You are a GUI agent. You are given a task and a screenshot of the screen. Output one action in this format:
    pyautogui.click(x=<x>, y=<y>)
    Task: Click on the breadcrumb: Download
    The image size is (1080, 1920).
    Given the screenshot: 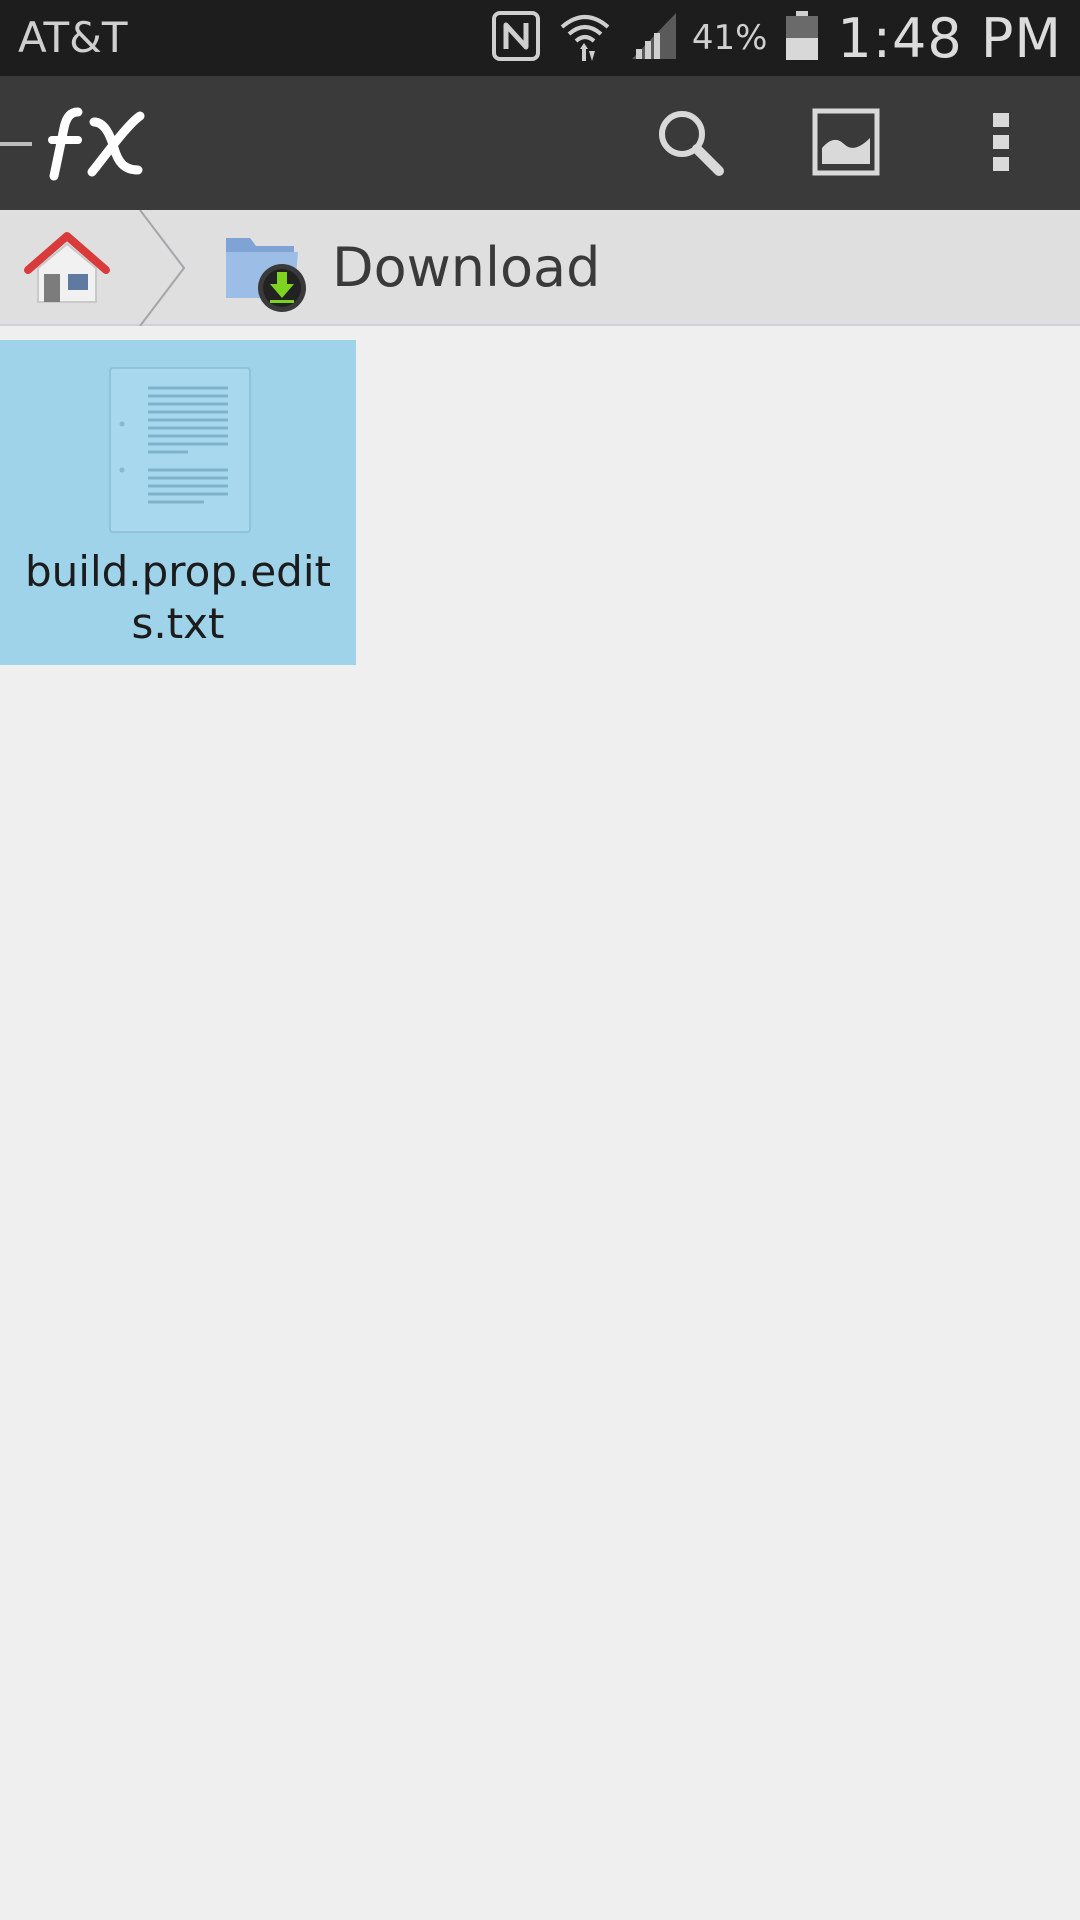 What is the action you would take?
    pyautogui.click(x=540, y=268)
    